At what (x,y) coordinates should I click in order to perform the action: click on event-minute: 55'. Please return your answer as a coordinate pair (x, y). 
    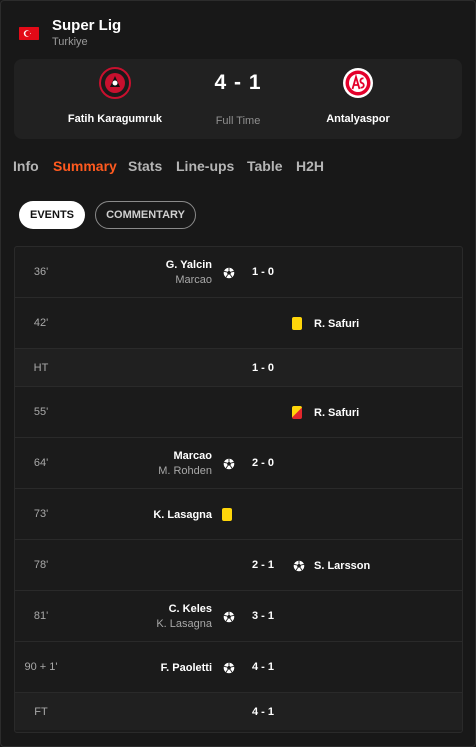
    Looking at the image, I should click on (41, 412).